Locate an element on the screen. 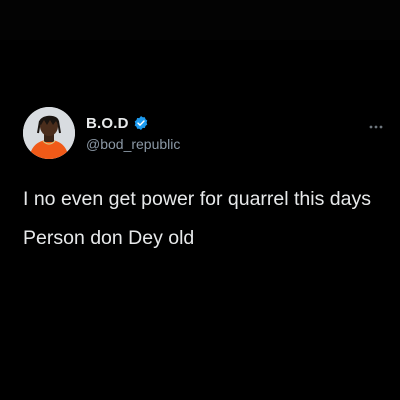  verified-badge-icon is located at coordinates (141, 123).